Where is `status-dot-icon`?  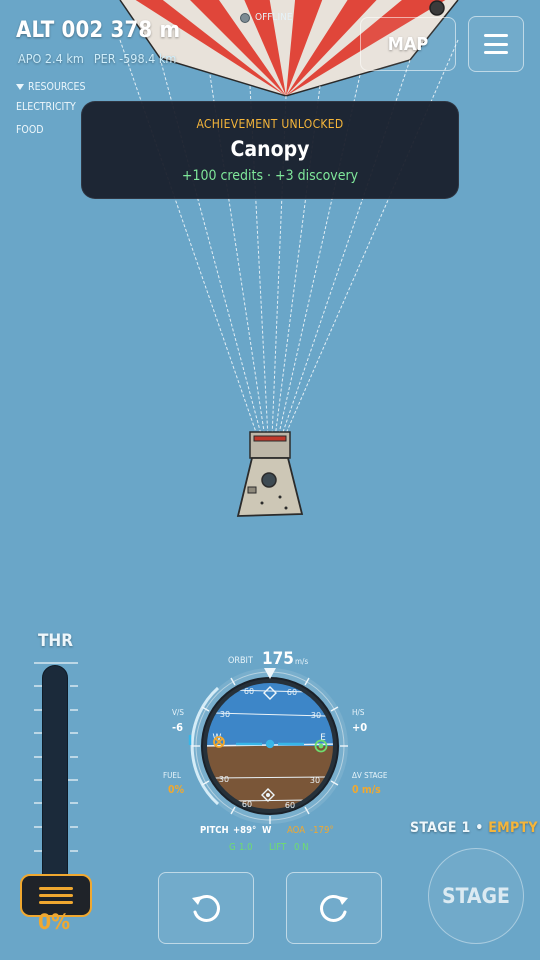 status-dot-icon is located at coordinates (245, 17).